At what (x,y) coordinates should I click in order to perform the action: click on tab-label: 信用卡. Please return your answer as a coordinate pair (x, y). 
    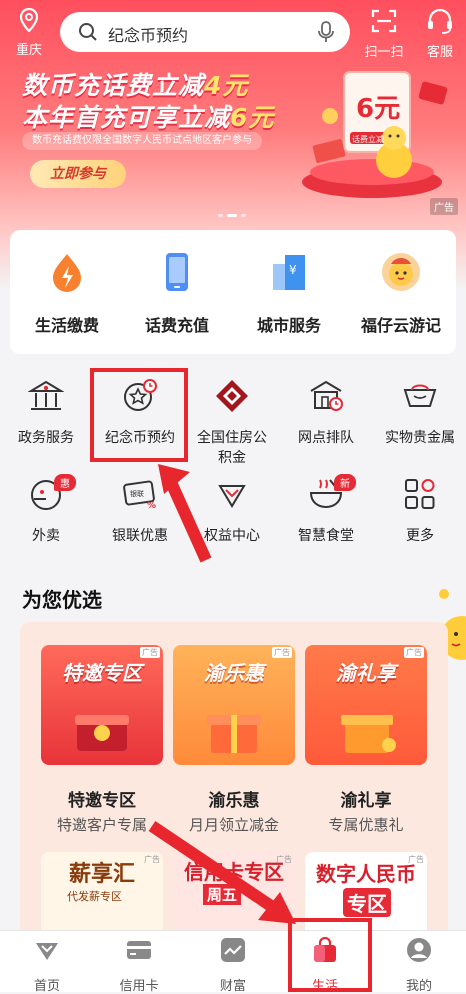
    Looking at the image, I should click on (139, 986).